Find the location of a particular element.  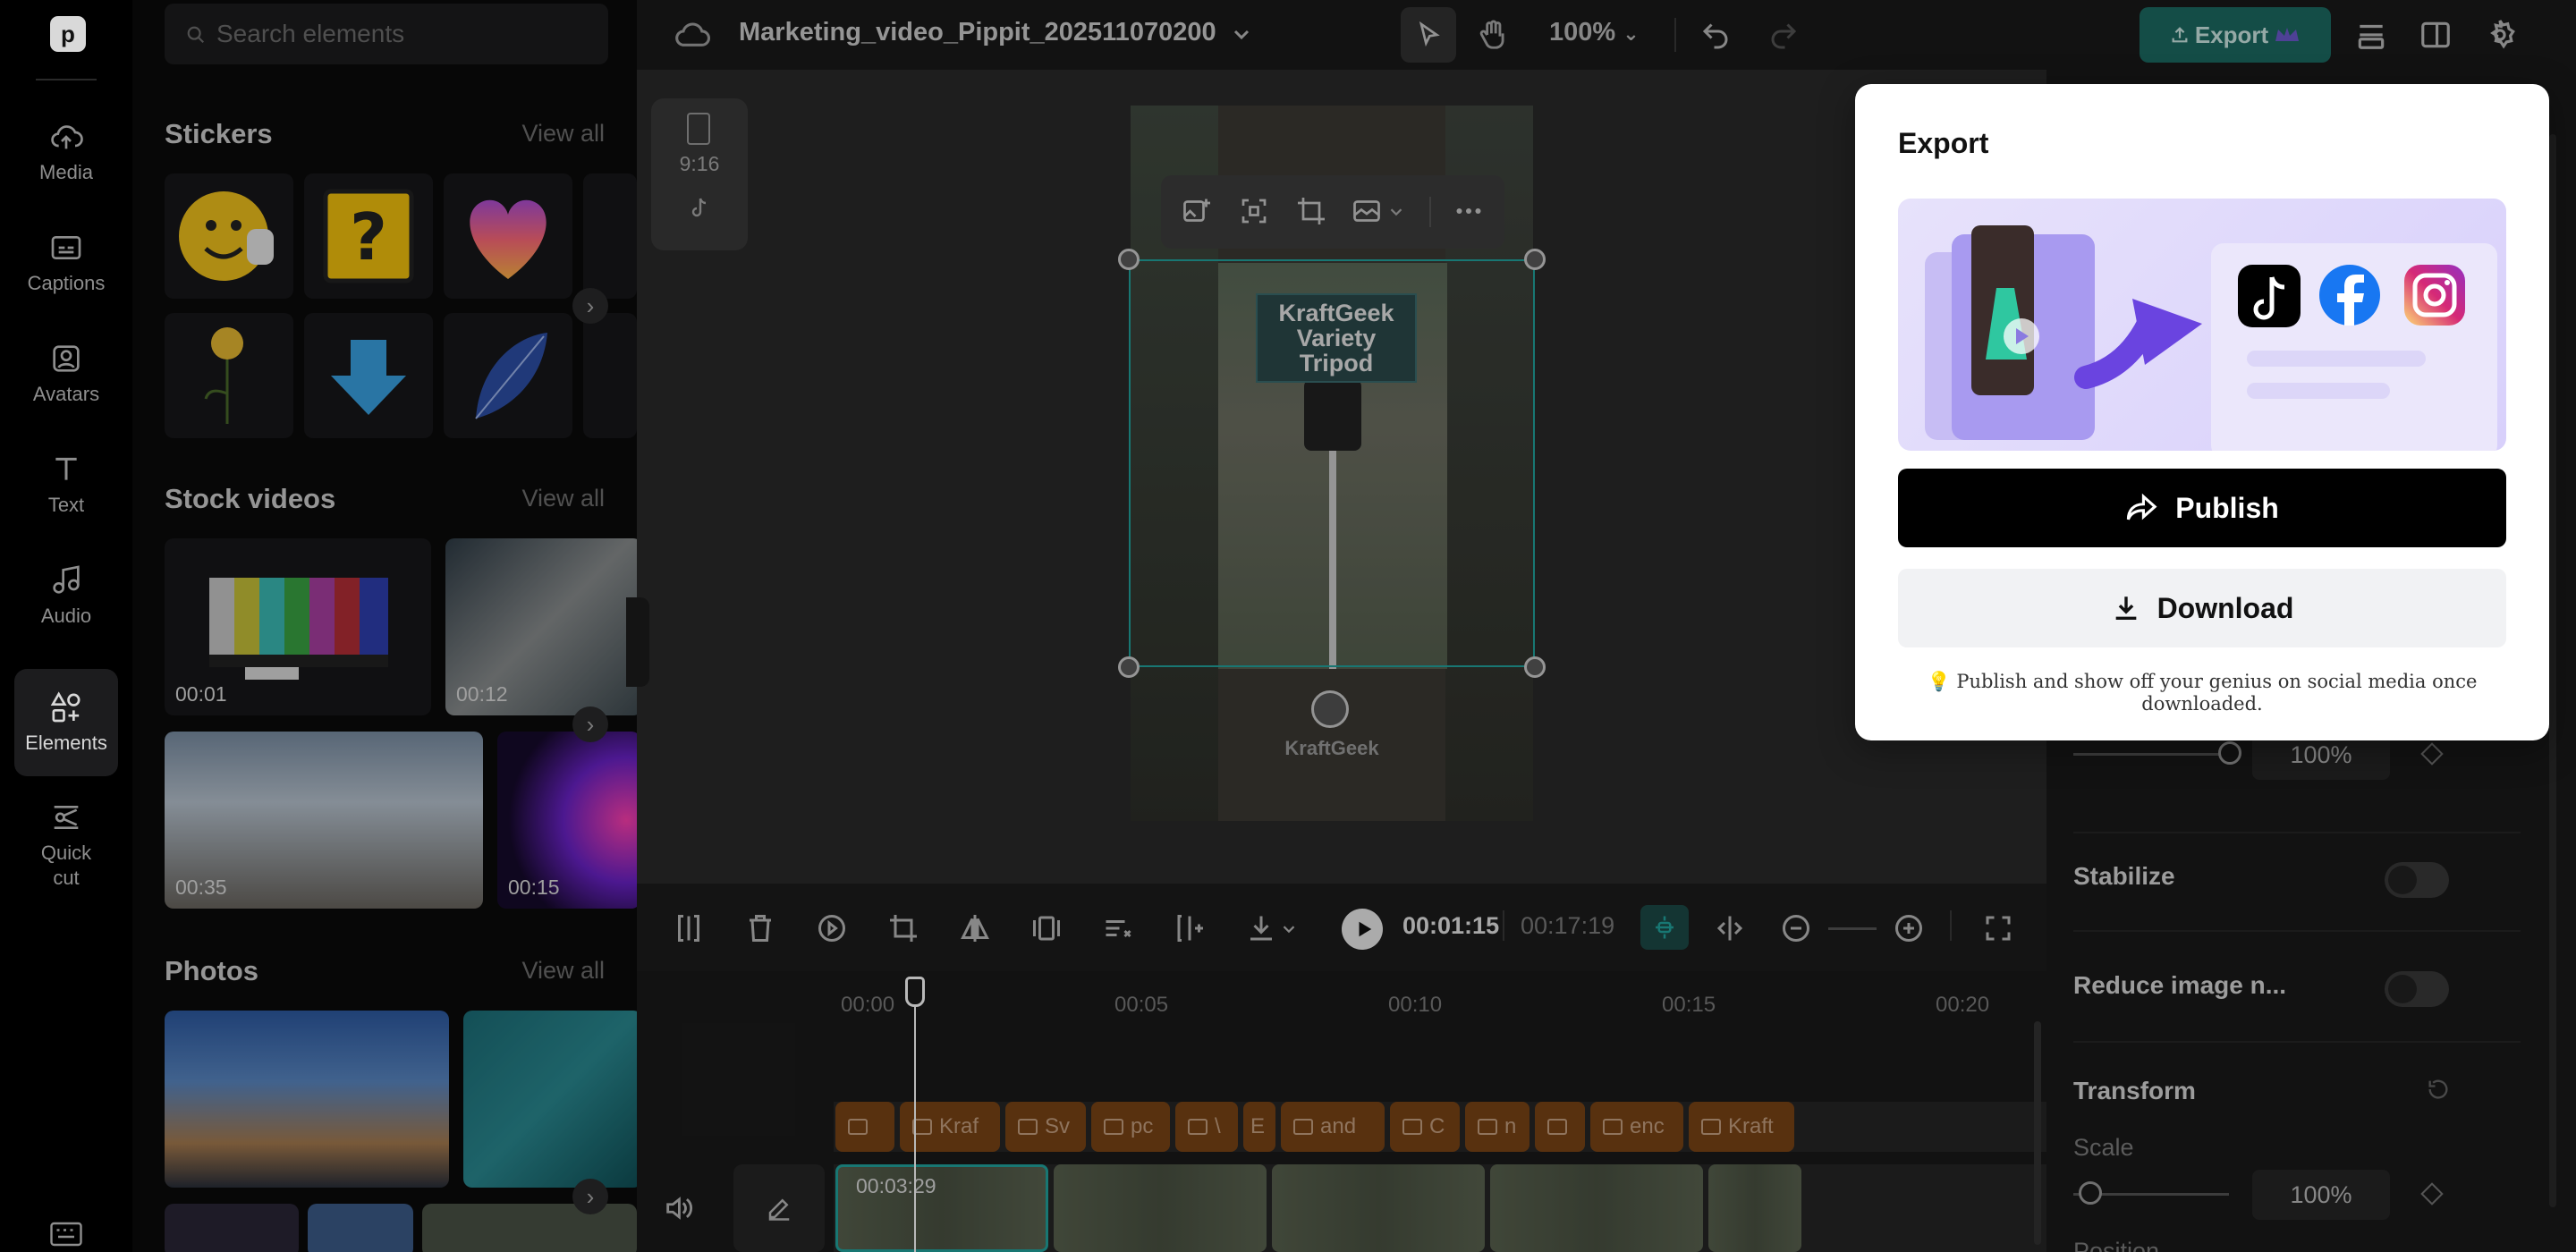

tiktok-icon is located at coordinates (2269, 298).